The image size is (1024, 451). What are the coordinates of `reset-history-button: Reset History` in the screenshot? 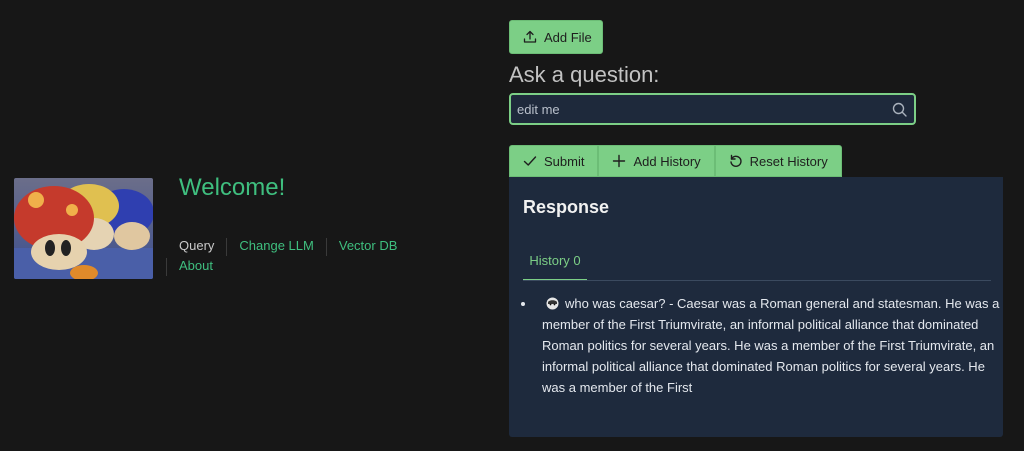 It's located at (778, 161).